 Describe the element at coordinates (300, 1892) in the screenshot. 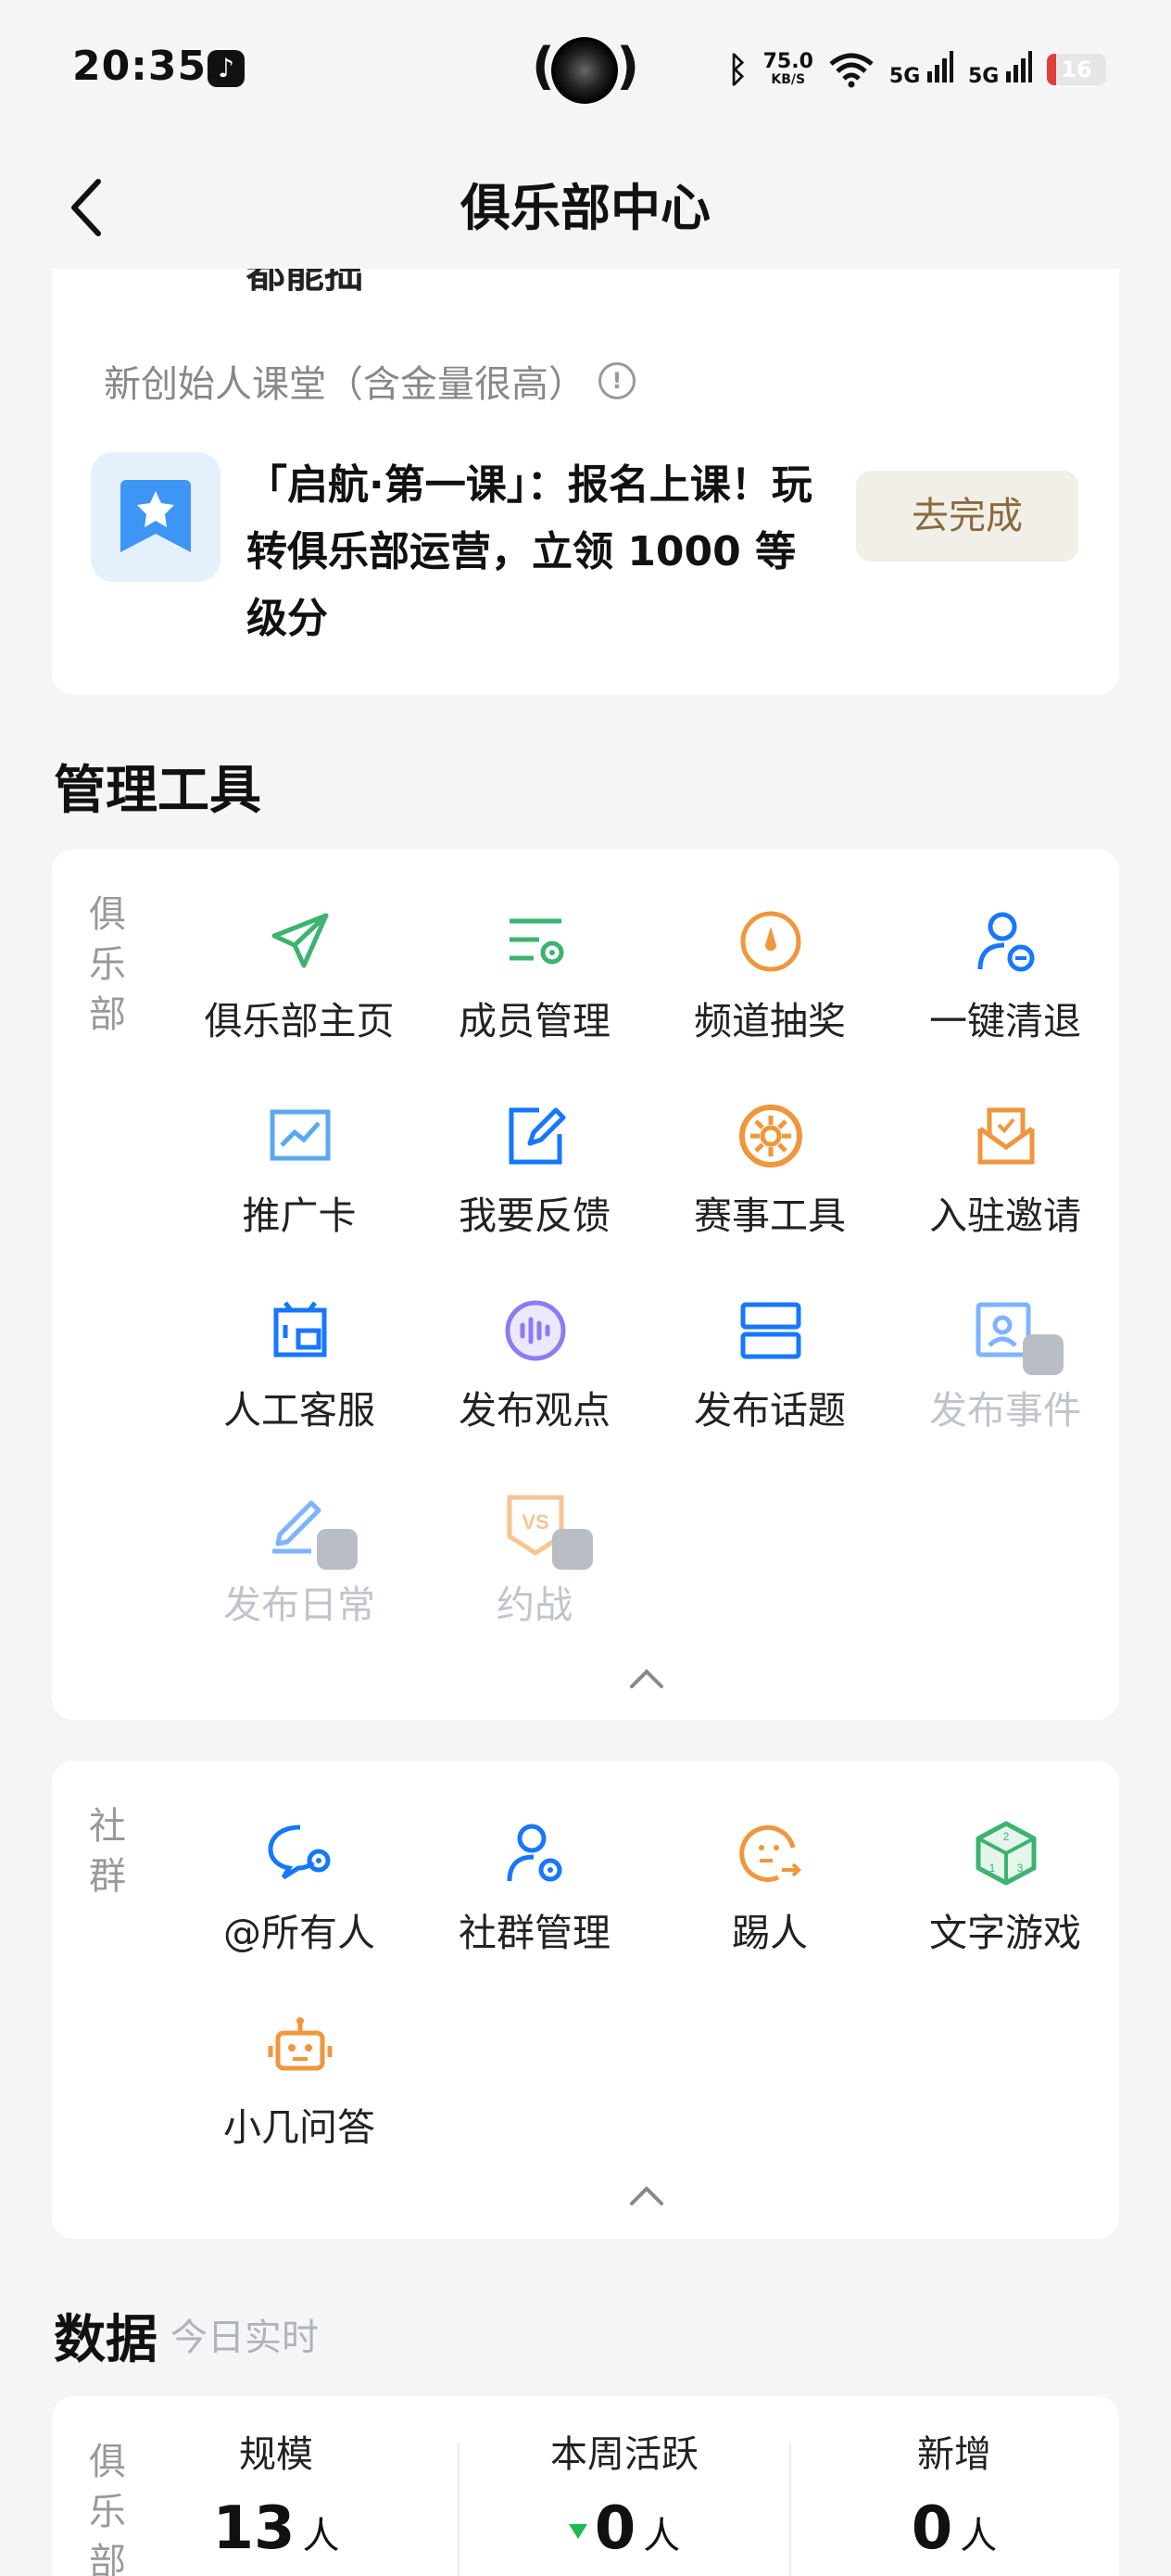

I see `tool-mention-all: @所有人` at that location.